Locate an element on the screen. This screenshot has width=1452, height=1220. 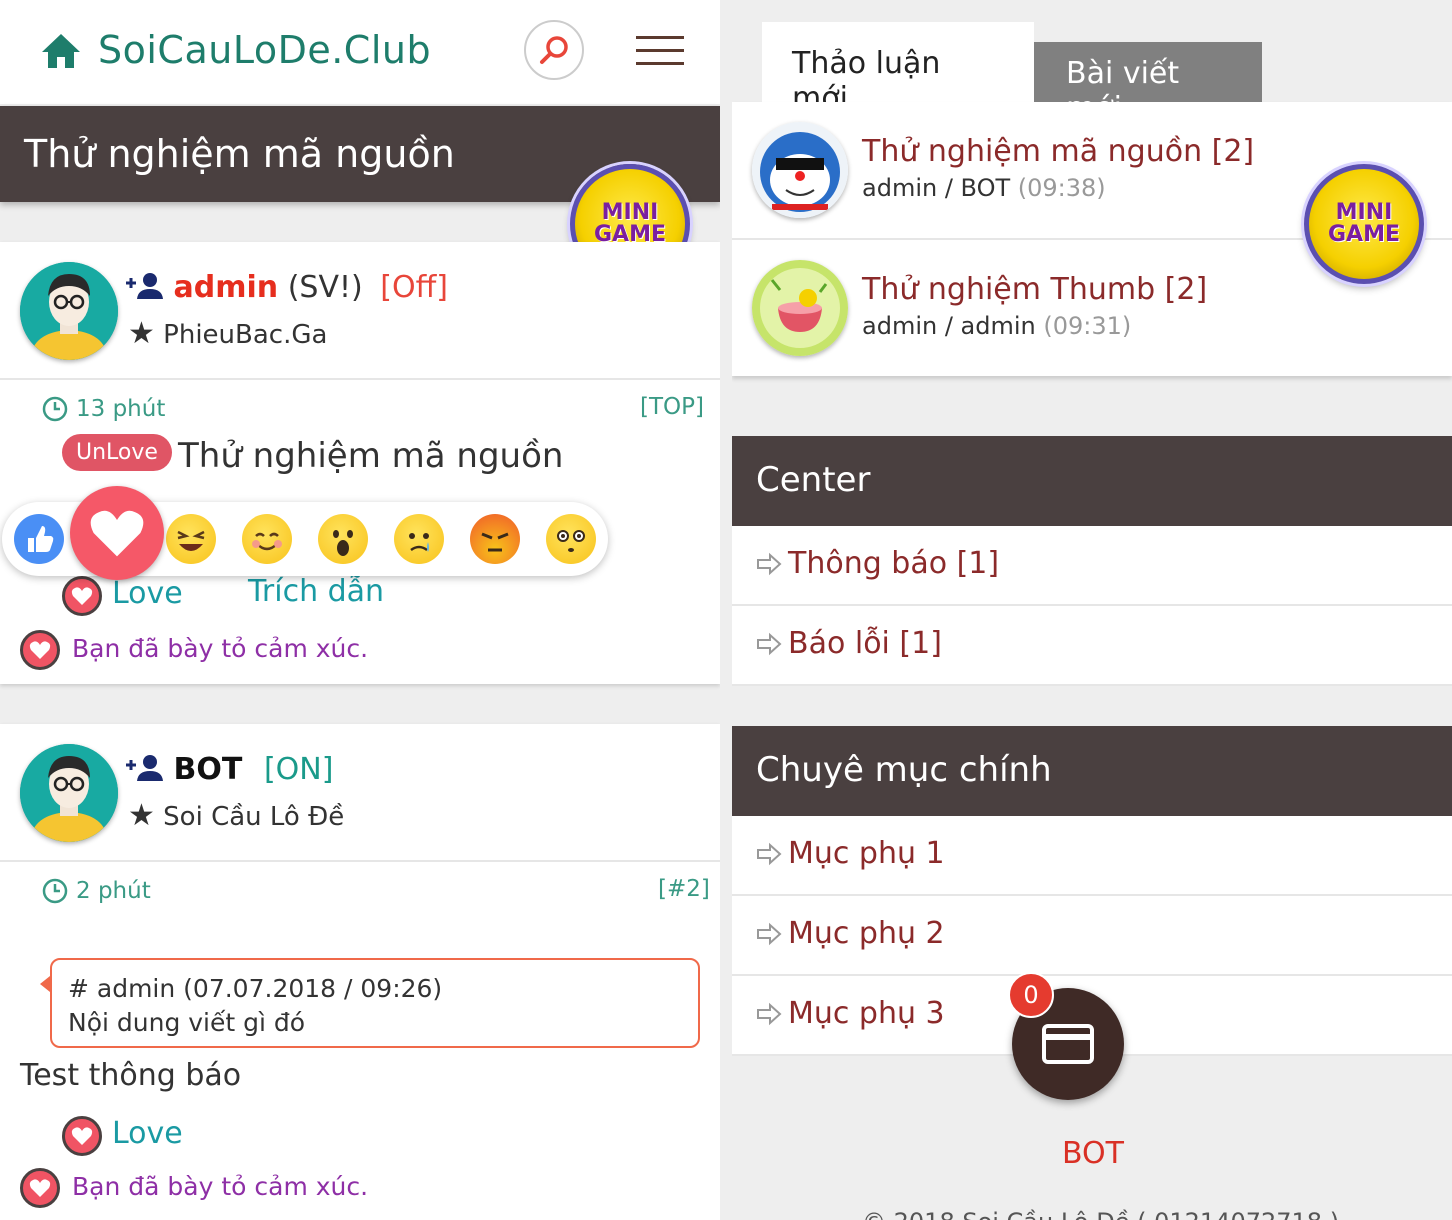
footer-text: © 2018 Soi Cầu Lô Đề ( 01214072718 ) is located at coordinates (1100, 1214).